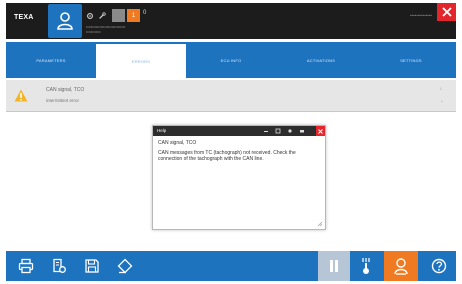 The width and height of the screenshot is (462, 284). Describe the element at coordinates (320, 224) in the screenshot. I see `resize-handle-icon` at that location.